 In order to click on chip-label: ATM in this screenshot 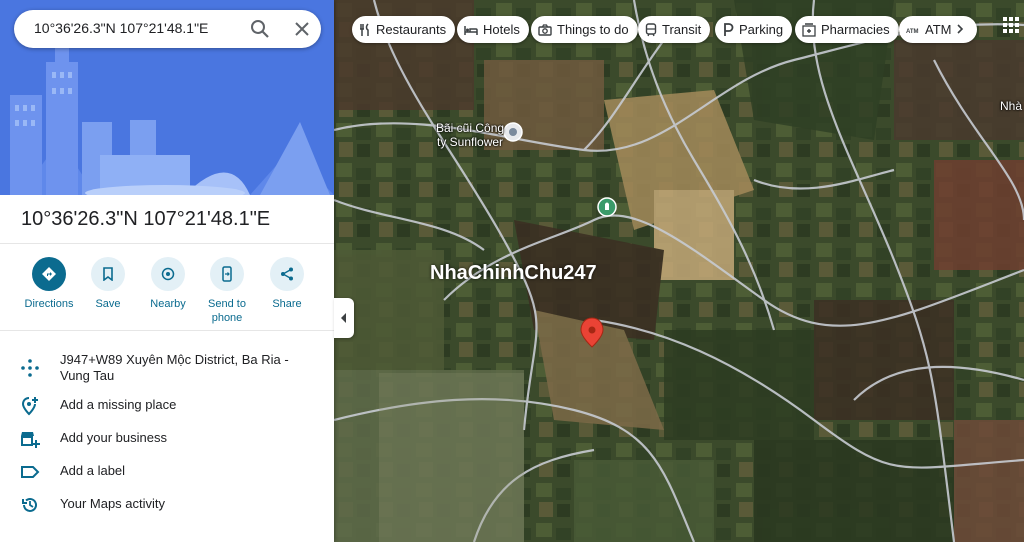, I will do `click(938, 29)`.